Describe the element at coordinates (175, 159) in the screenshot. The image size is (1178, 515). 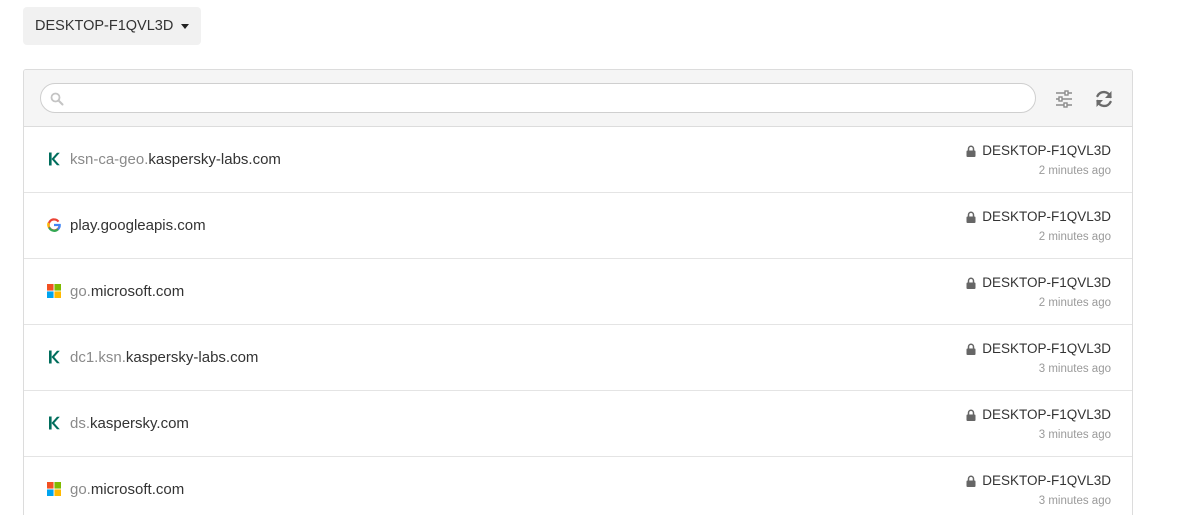
I see `domain-name: ksn-ca-geo.kaspersky-labs.com` at that location.